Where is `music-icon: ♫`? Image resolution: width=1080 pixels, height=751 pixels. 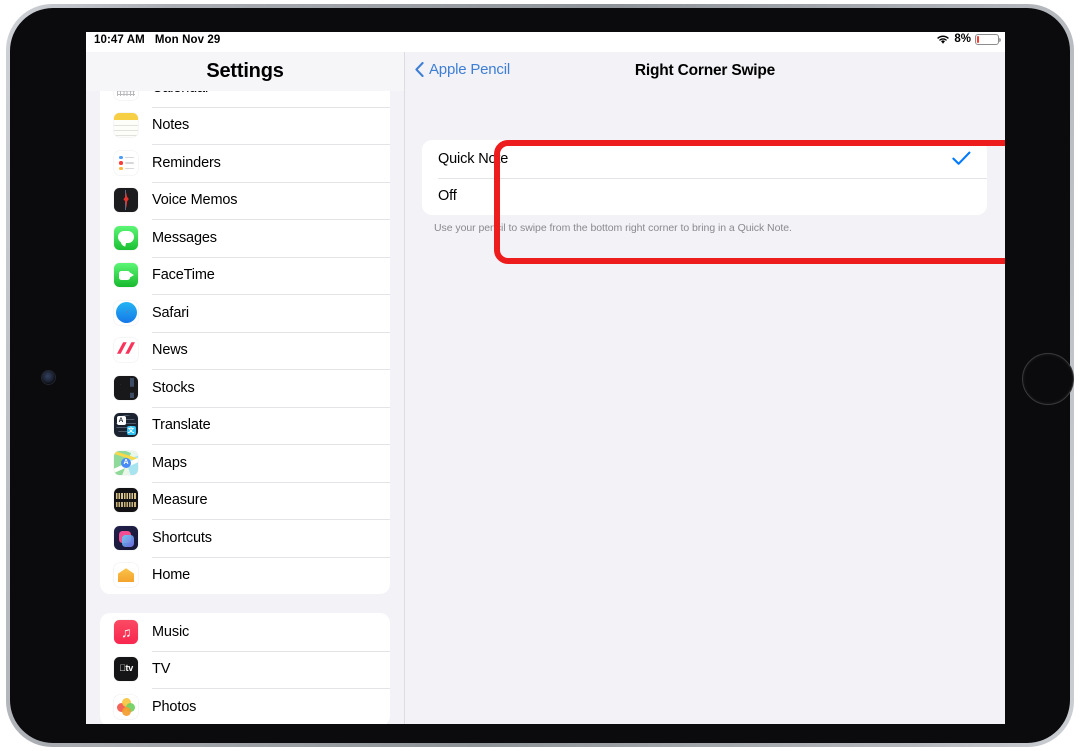 music-icon: ♫ is located at coordinates (126, 631).